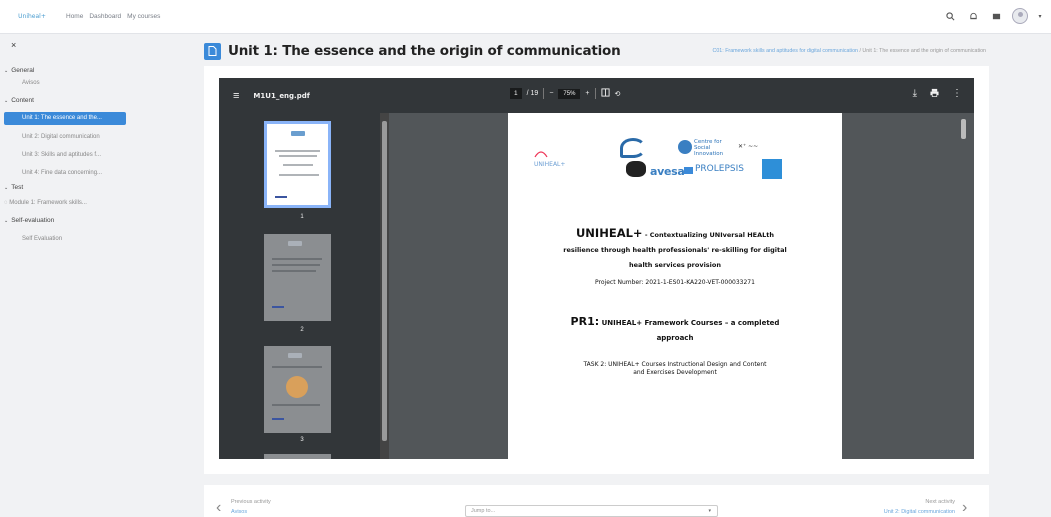 The image size is (1051, 517). What do you see at coordinates (587, 93) in the screenshot?
I see `zoom-in-icon: +` at bounding box center [587, 93].